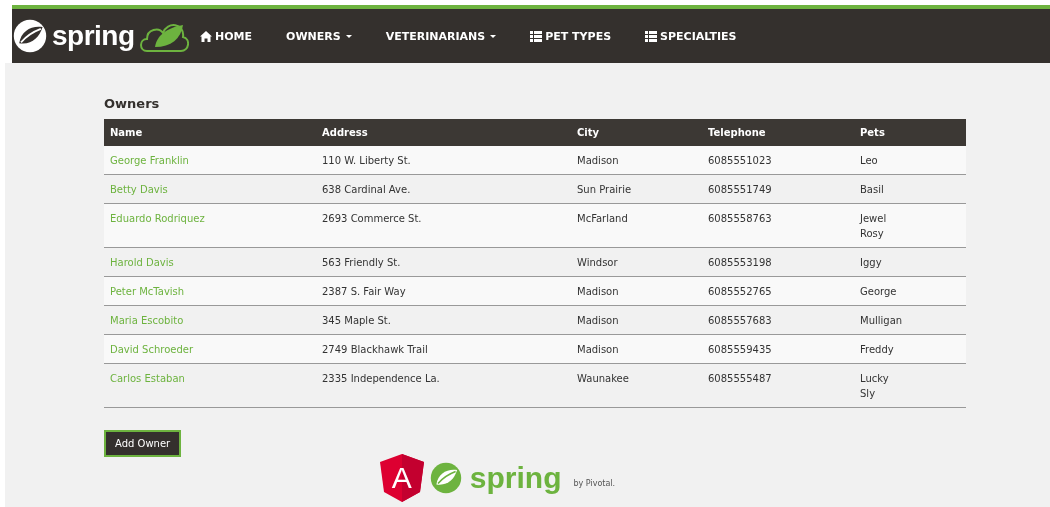 The width and height of the screenshot is (1050, 507). I want to click on nav-link: VETERINARIANS, so click(441, 36).